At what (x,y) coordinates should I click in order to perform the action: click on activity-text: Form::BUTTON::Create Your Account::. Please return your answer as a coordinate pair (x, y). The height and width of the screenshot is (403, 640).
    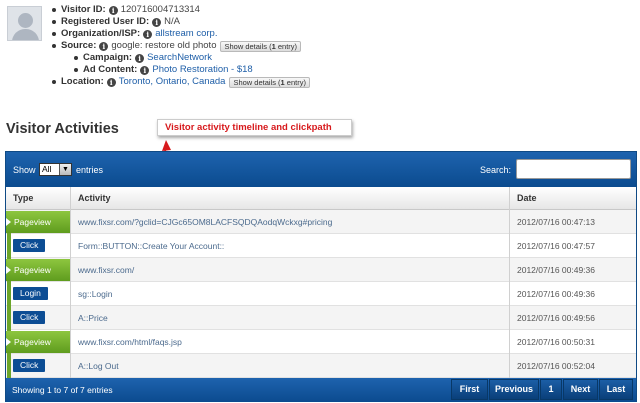
    Looking at the image, I should click on (151, 246).